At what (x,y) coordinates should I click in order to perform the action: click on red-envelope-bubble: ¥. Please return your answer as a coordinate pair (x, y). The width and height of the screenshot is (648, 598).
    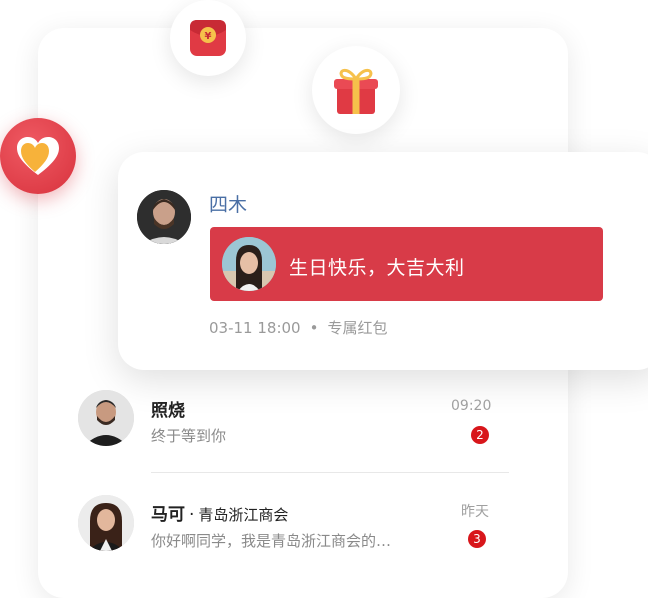
    Looking at the image, I should click on (208, 38).